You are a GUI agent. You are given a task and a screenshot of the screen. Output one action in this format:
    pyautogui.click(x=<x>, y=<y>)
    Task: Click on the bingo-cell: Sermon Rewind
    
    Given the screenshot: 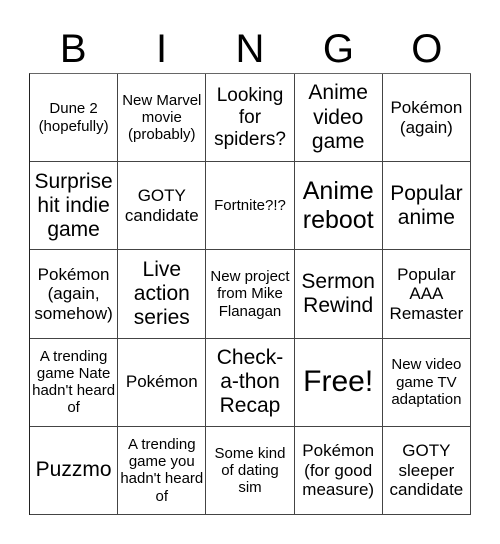 What is the action you would take?
    pyautogui.click(x=338, y=294)
    